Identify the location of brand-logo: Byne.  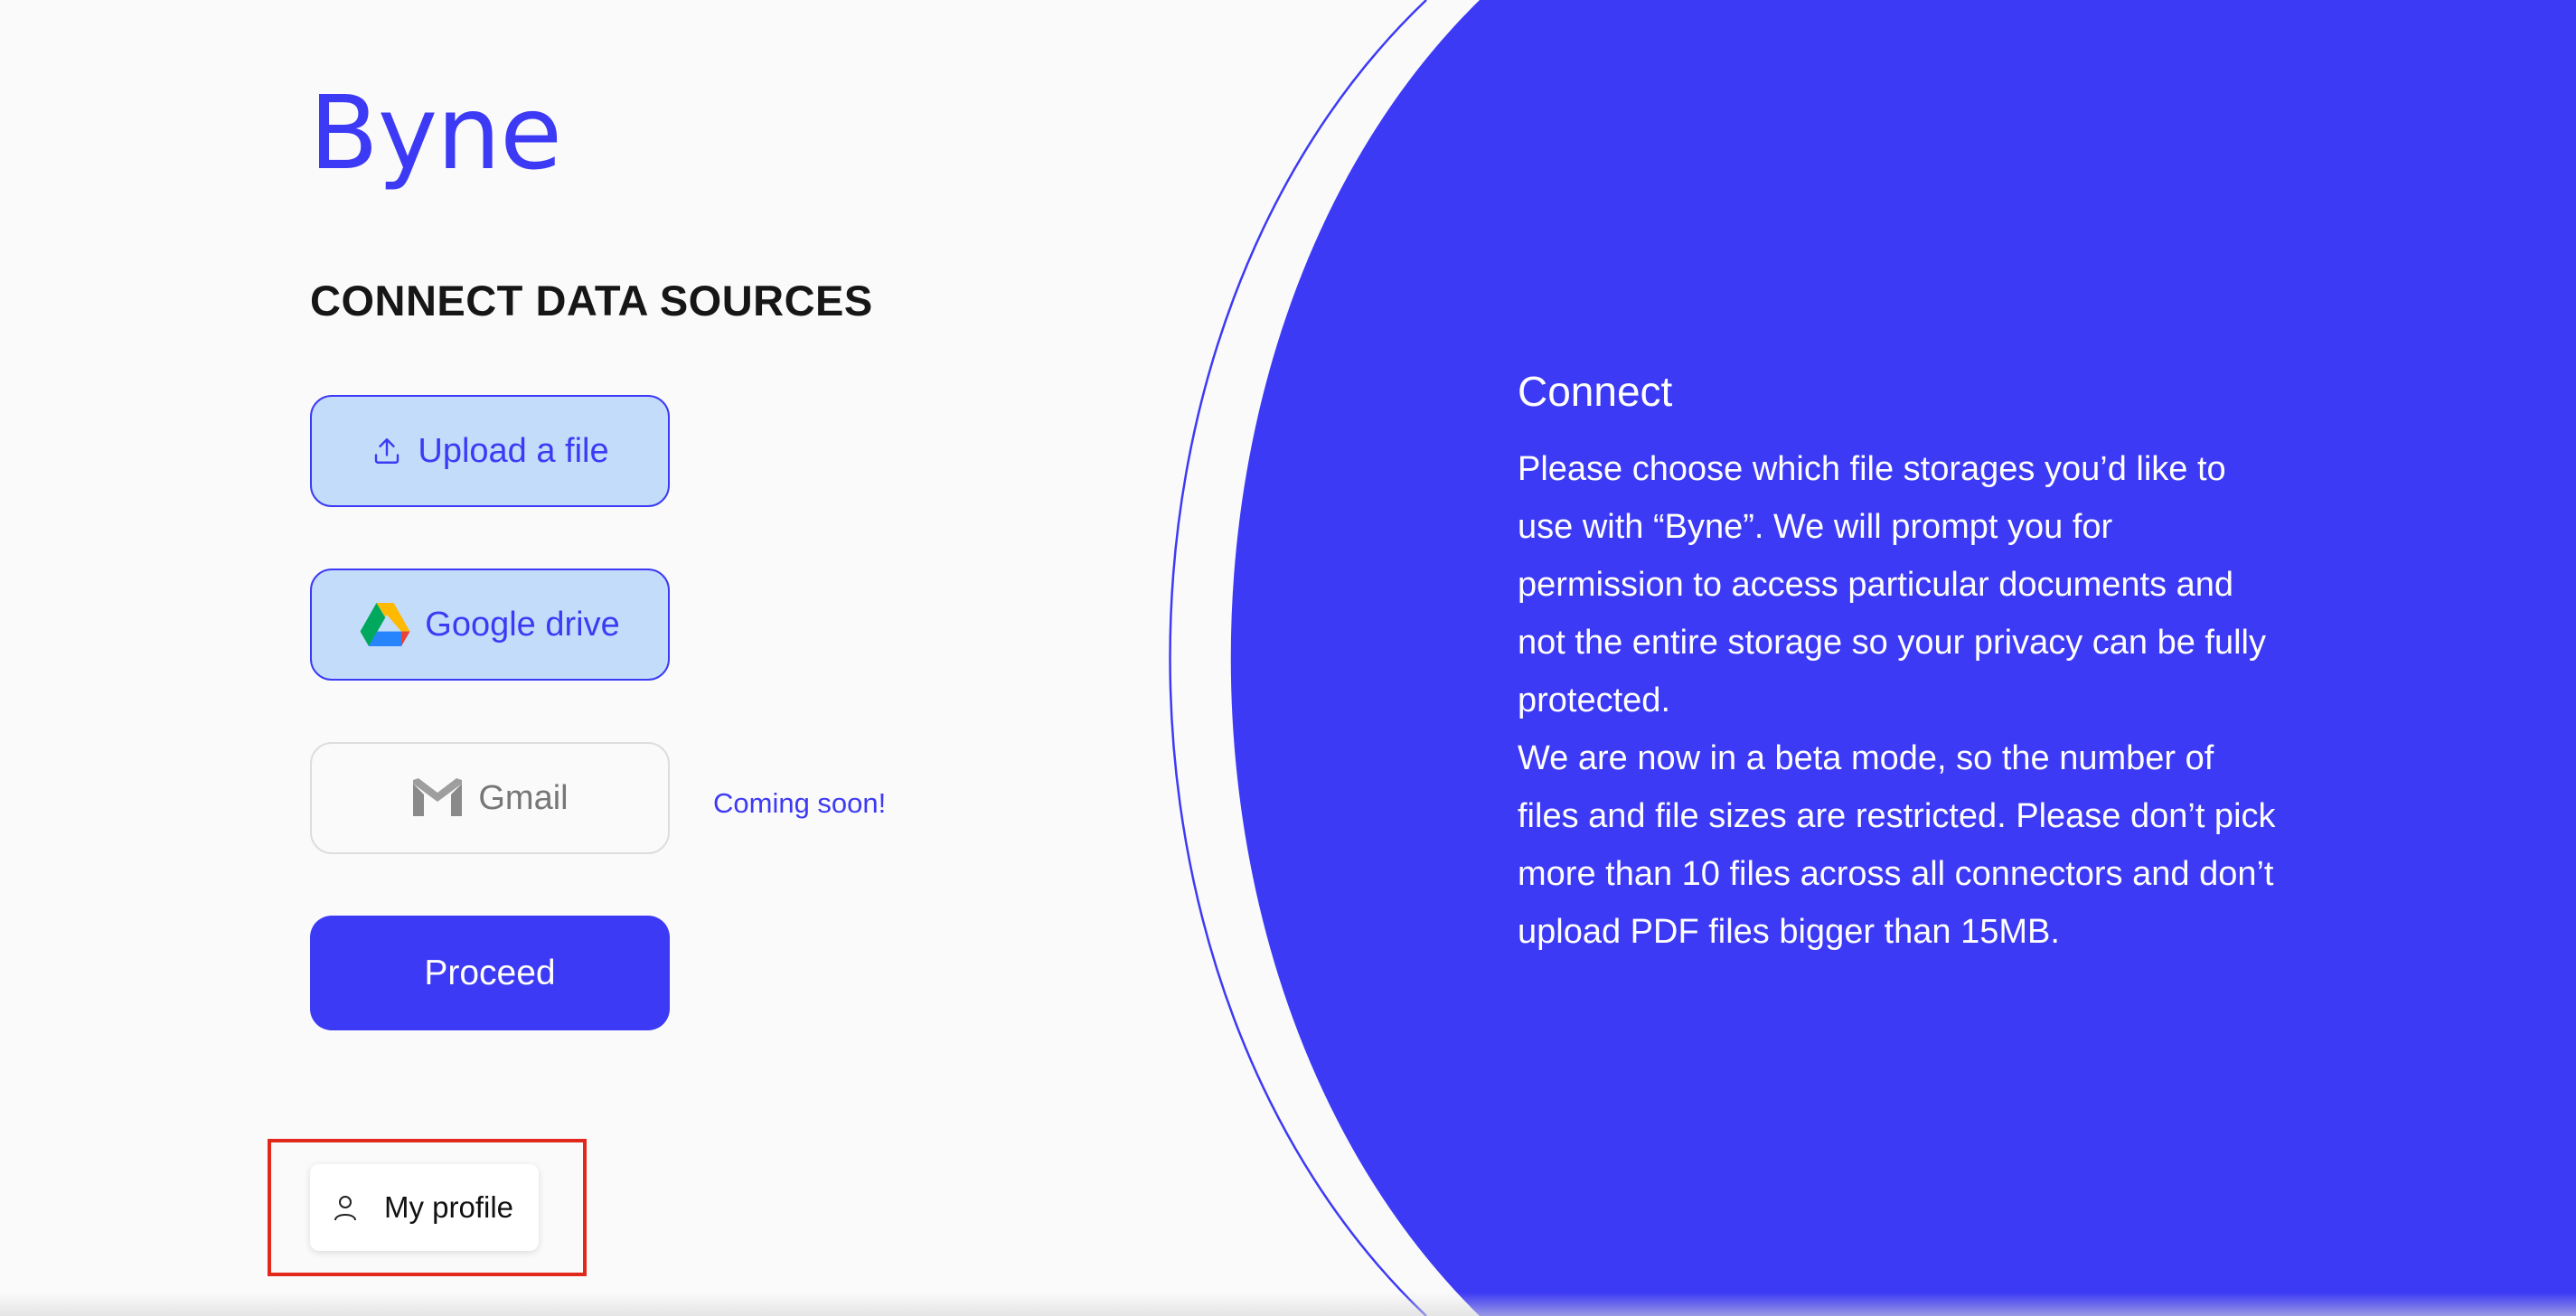
(435, 134).